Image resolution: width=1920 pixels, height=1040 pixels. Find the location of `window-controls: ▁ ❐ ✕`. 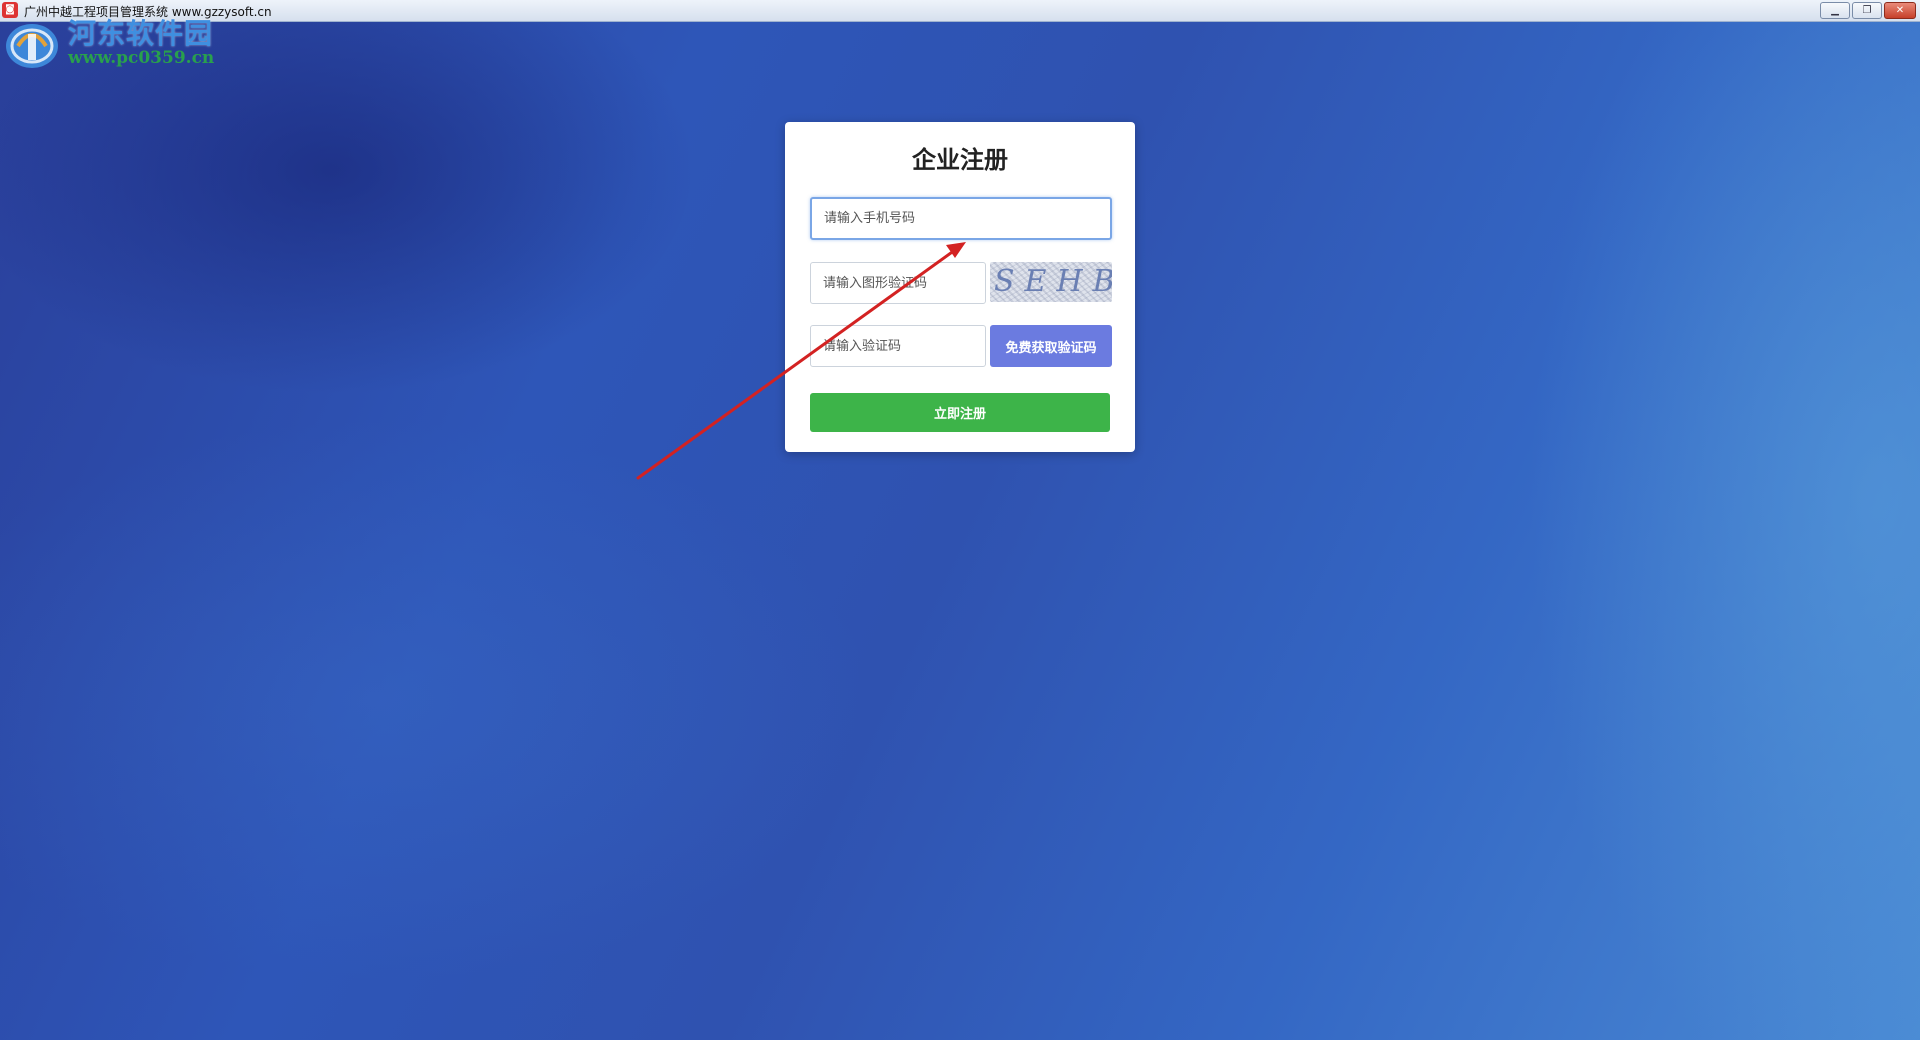

window-controls: ▁ ❐ ✕ is located at coordinates (1868, 10).